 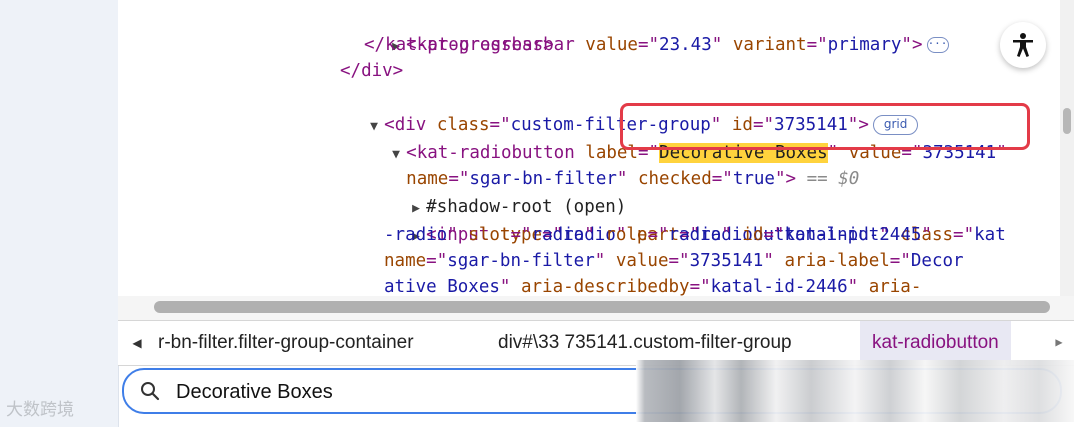 I want to click on accessibility-button, so click(x=1023, y=45).